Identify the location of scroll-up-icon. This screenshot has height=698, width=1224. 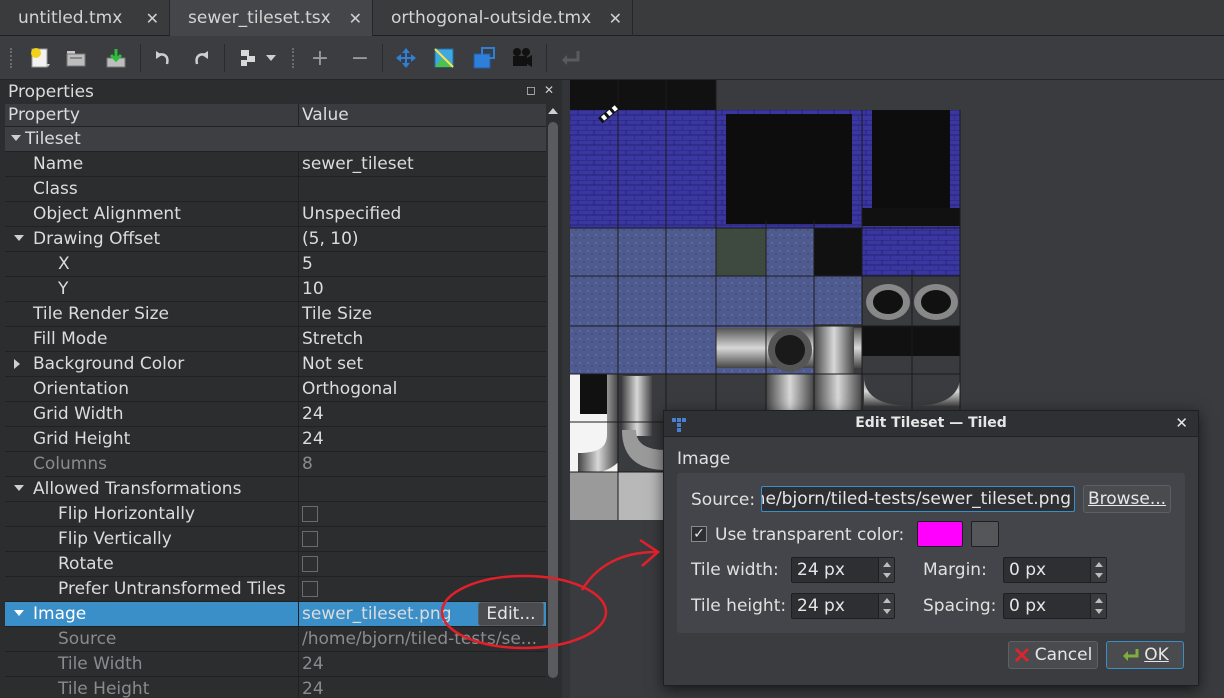
(553, 111).